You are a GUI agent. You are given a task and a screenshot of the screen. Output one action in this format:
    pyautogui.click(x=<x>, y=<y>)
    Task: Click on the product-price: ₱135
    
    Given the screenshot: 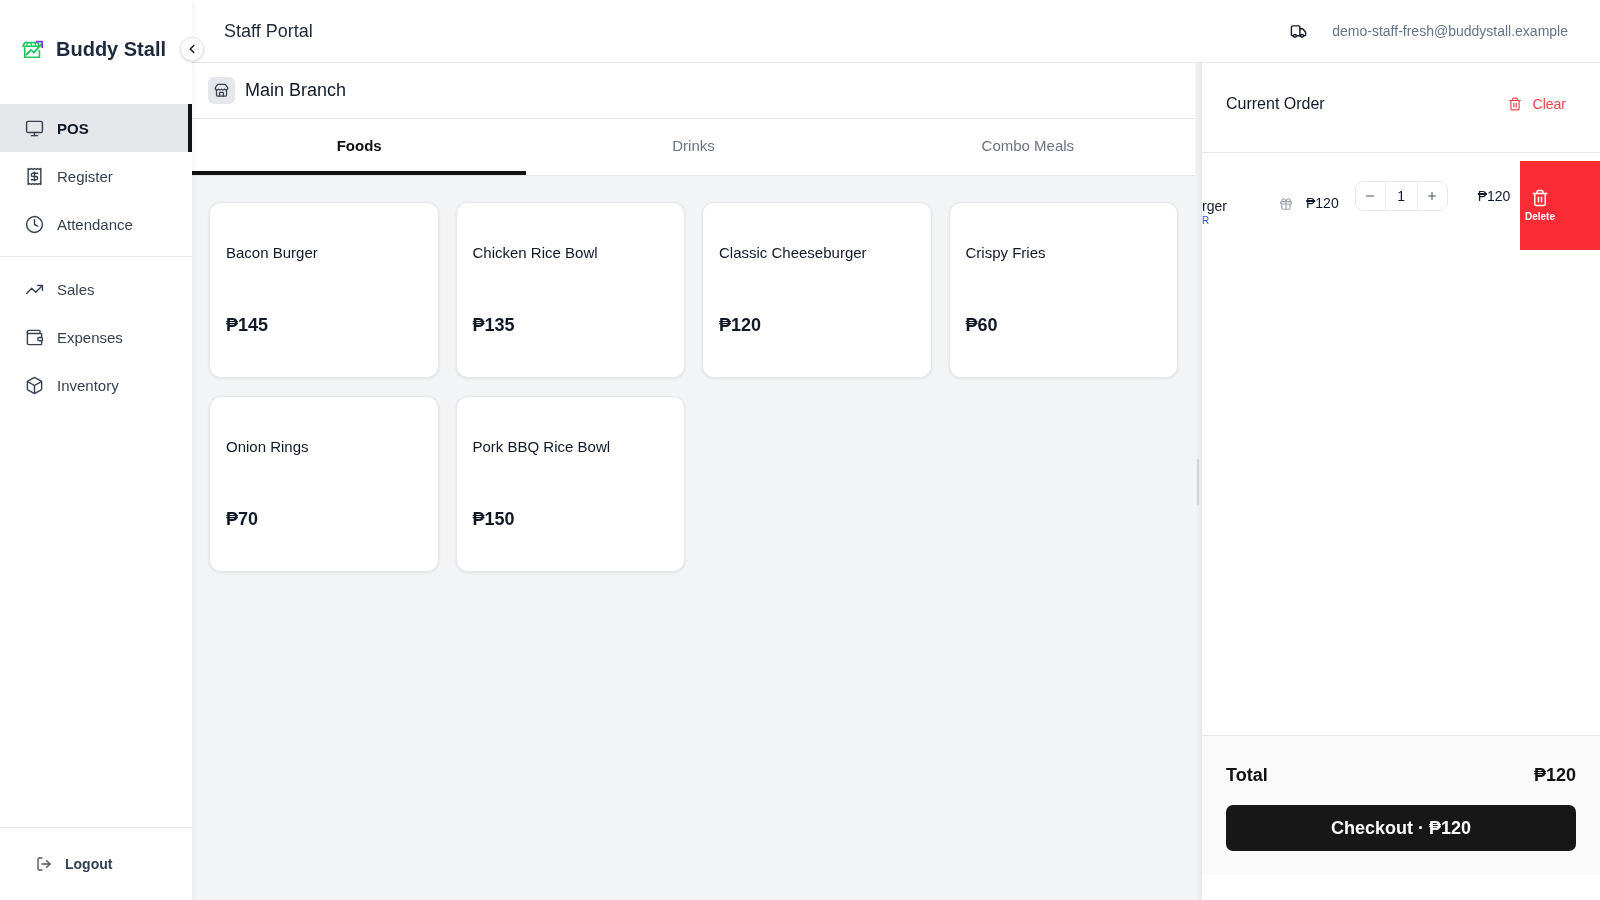 What is the action you would take?
    pyautogui.click(x=493, y=325)
    